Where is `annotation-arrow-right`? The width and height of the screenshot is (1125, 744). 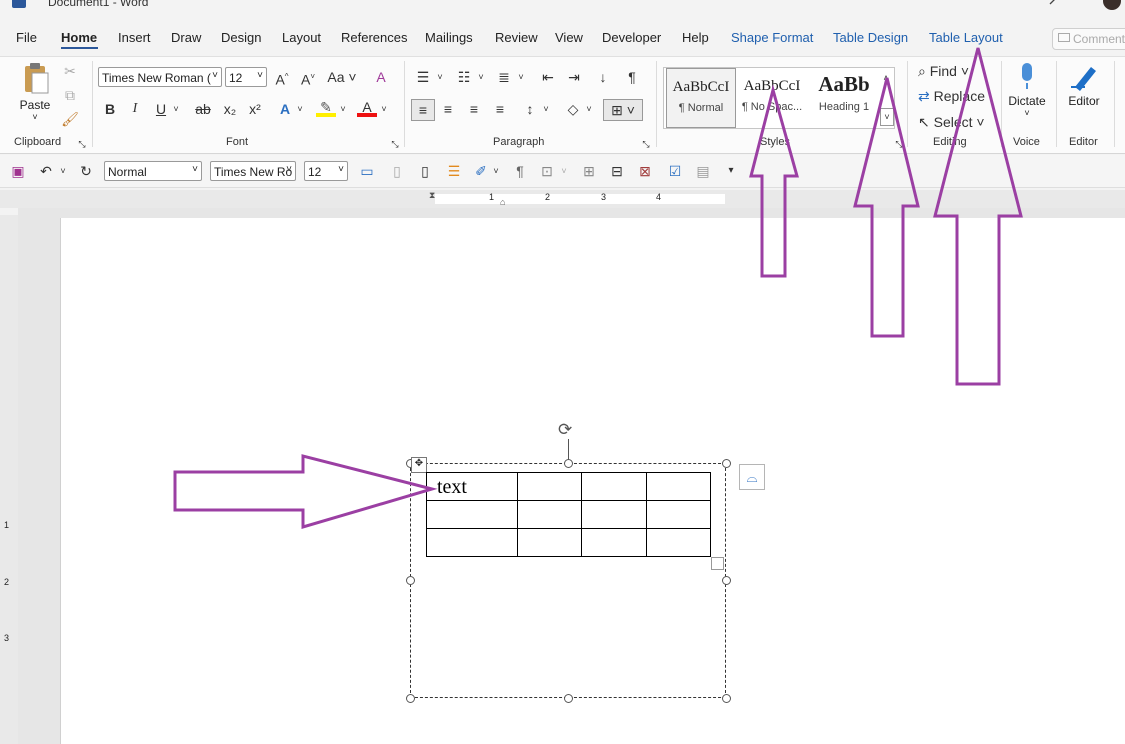 annotation-arrow-right is located at coordinates (305, 492).